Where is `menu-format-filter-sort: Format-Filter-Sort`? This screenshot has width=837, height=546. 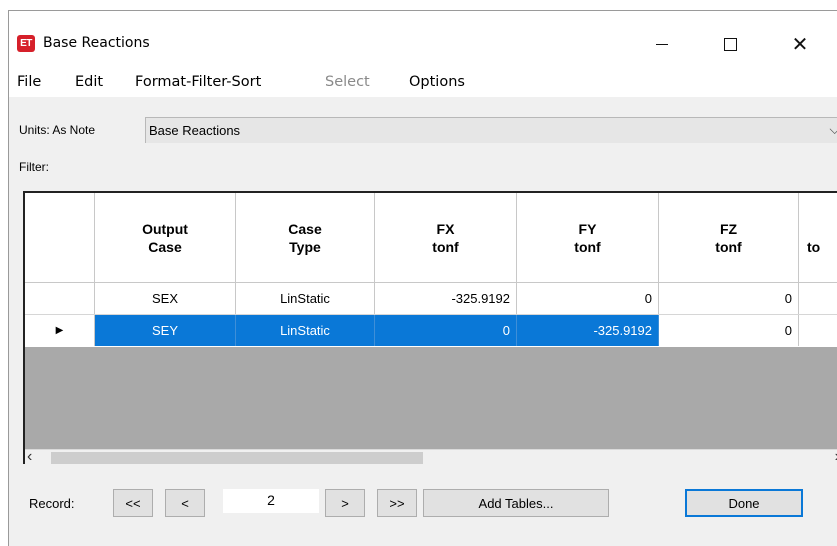 menu-format-filter-sort: Format-Filter-Sort is located at coordinates (198, 82).